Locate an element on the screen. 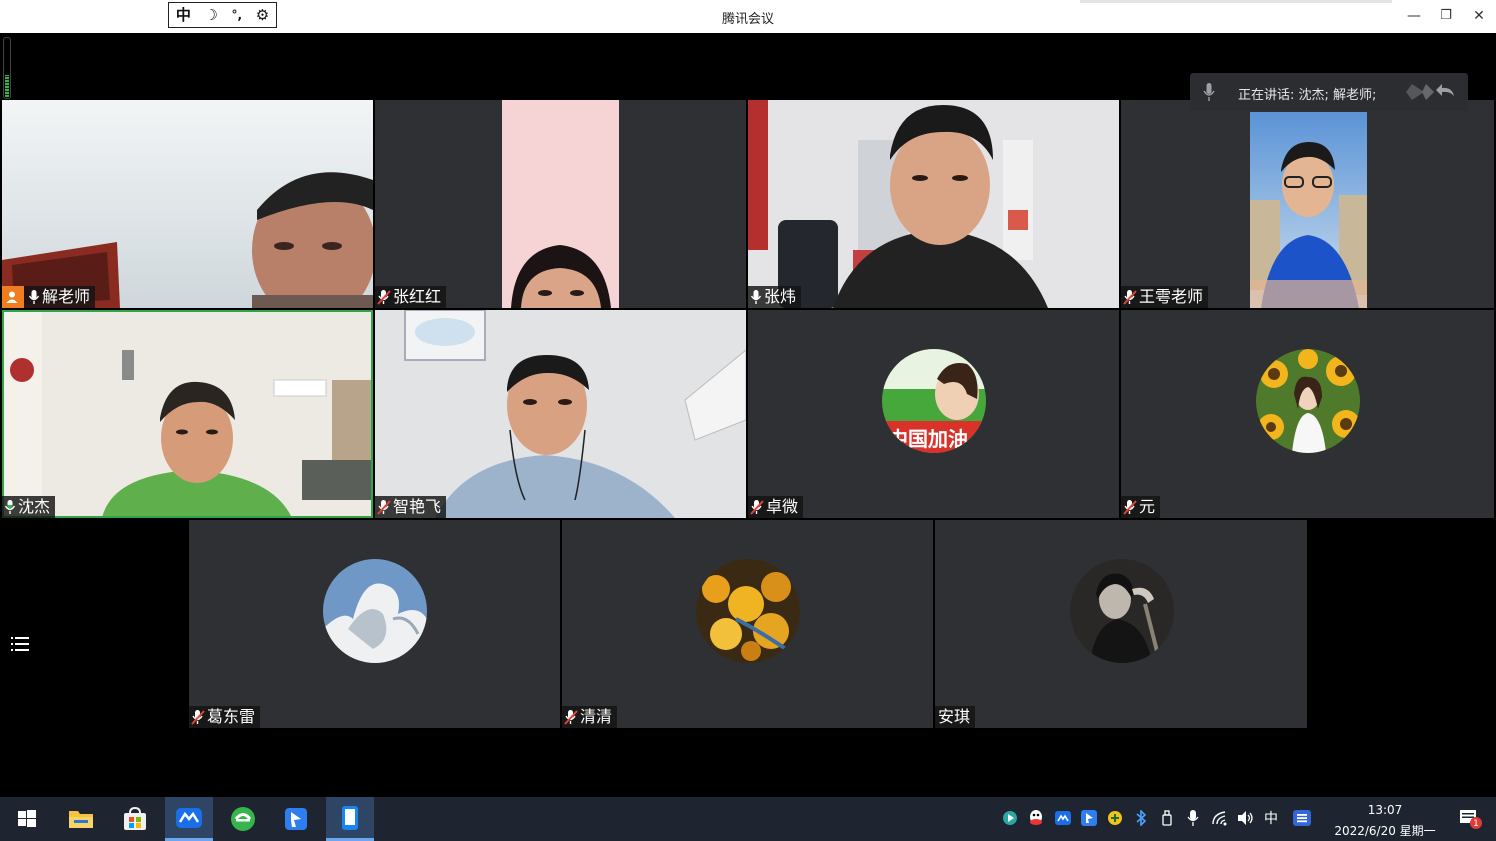  feishu-tray-icon is located at coordinates (1089, 818).